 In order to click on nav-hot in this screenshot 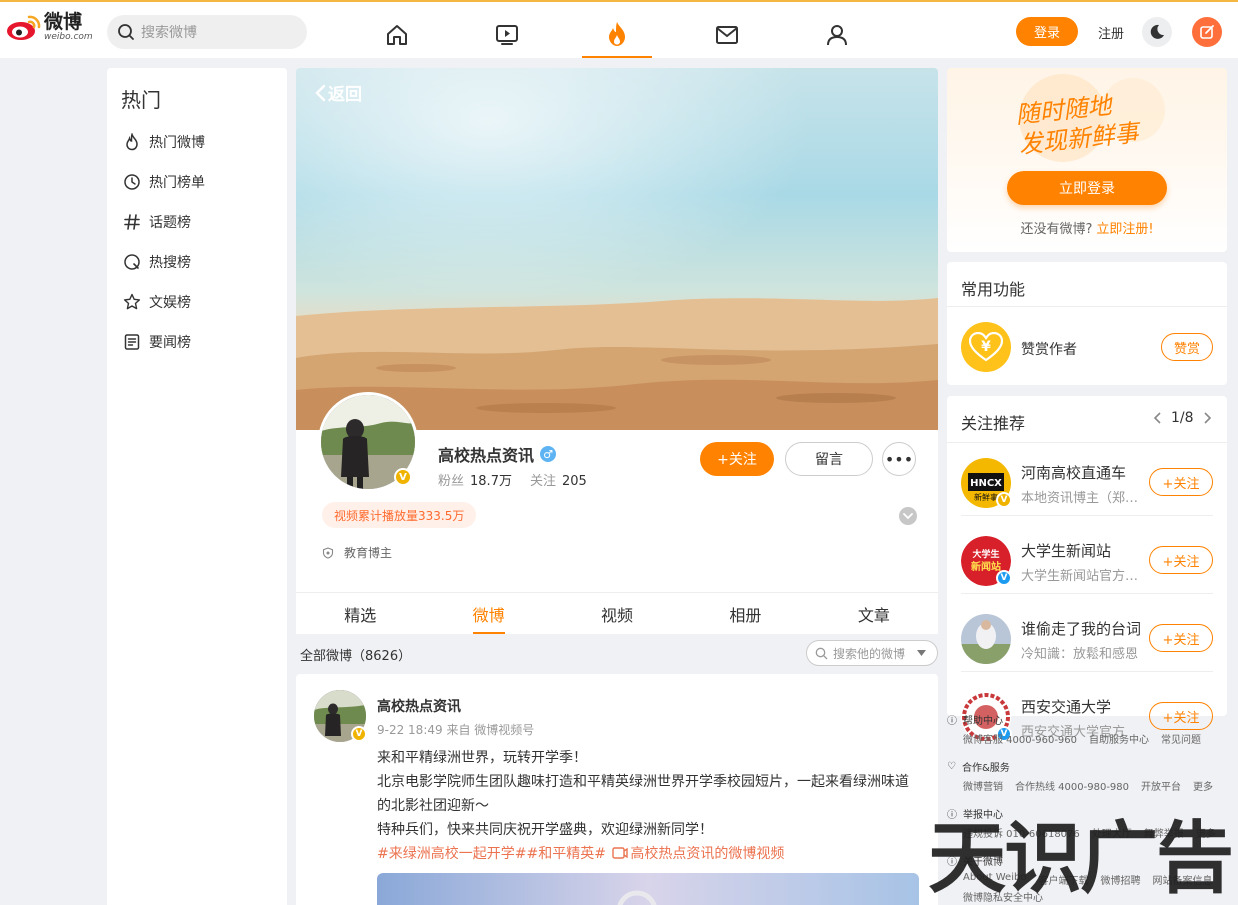, I will do `click(617, 35)`.